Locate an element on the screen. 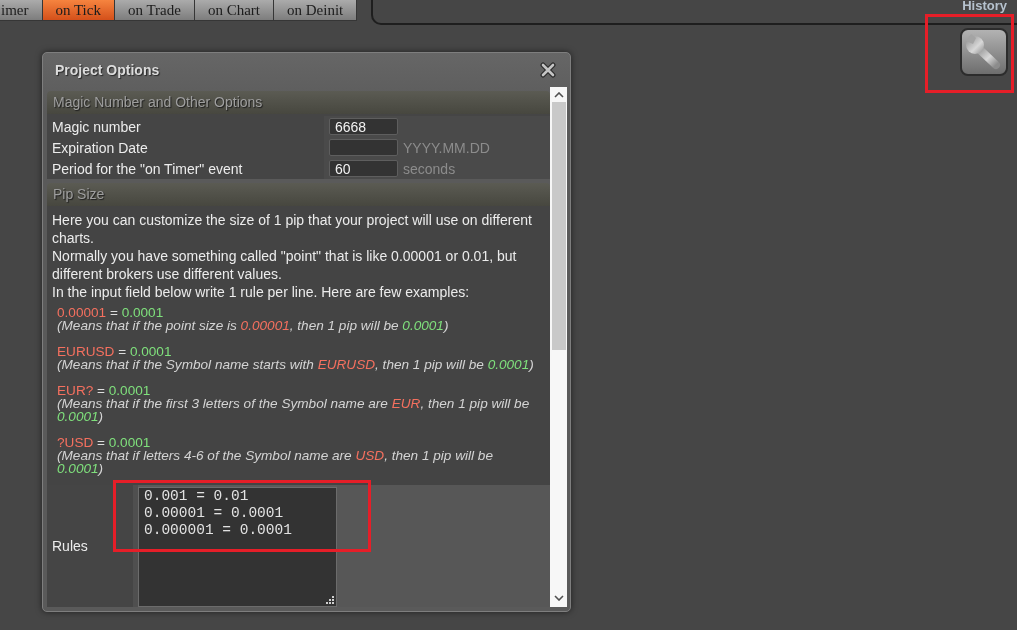 This screenshot has height=630, width=1017. tab: on Chart is located at coordinates (234, 10).